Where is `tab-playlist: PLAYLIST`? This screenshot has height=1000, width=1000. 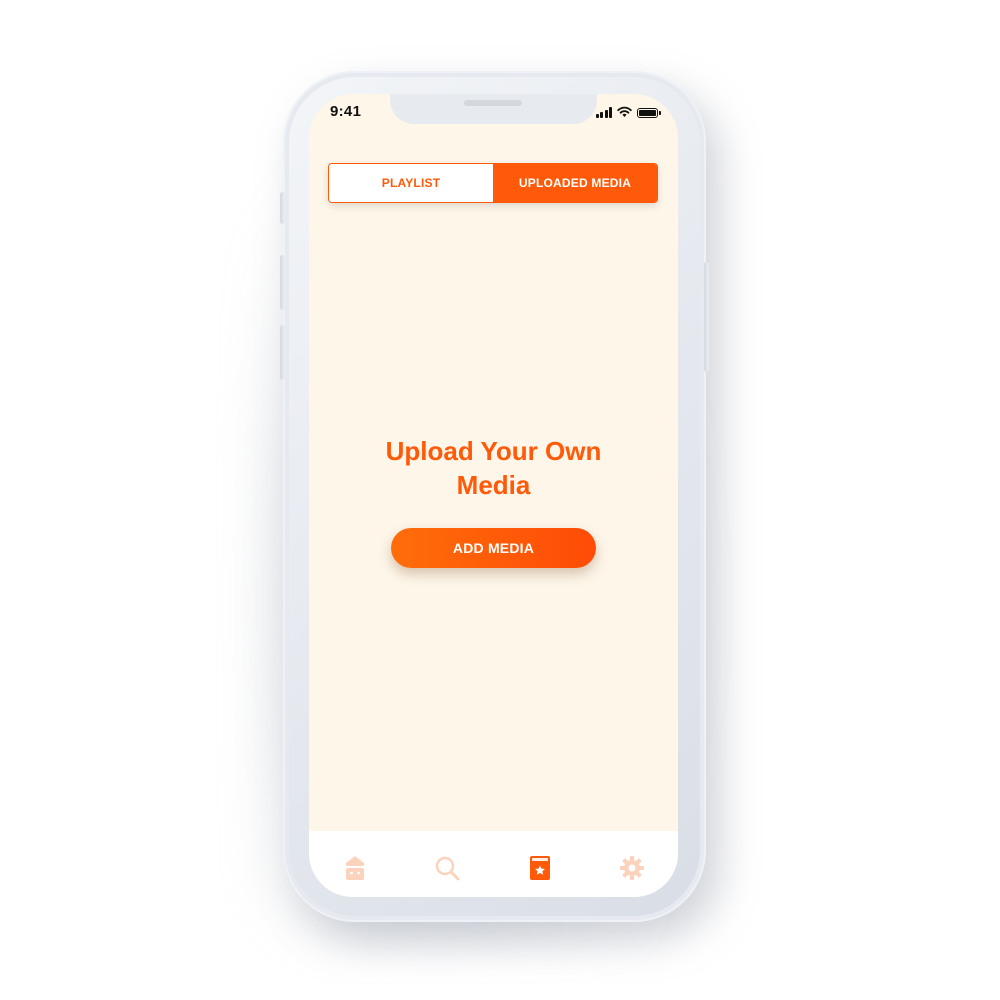 tab-playlist: PLAYLIST is located at coordinates (411, 183).